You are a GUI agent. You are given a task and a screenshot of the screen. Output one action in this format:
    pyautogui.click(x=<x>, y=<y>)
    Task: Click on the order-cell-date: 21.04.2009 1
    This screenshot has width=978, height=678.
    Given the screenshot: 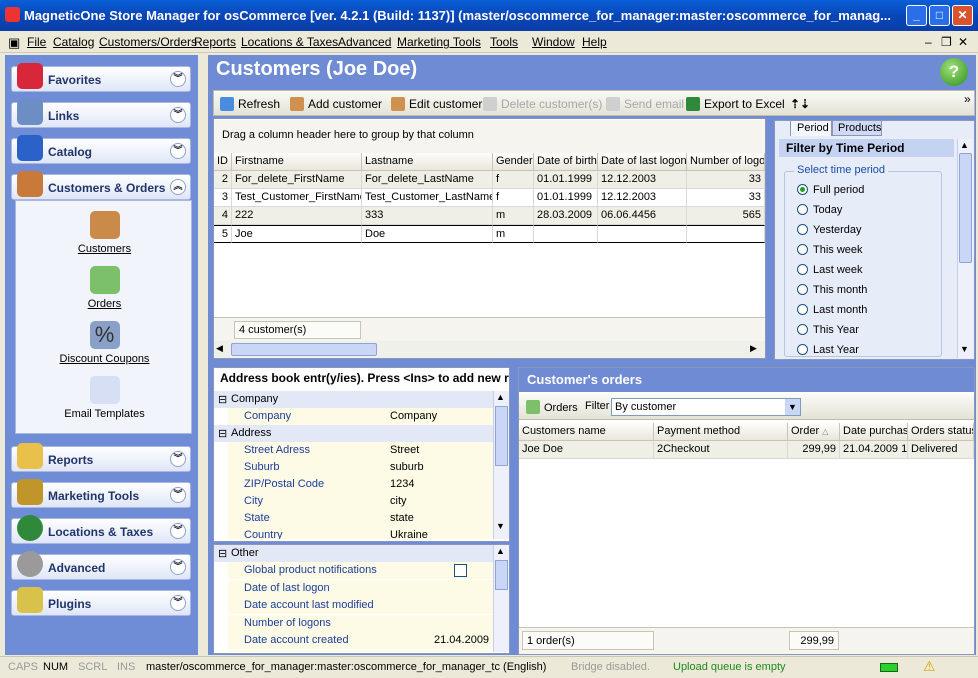 What is the action you would take?
    pyautogui.click(x=874, y=450)
    